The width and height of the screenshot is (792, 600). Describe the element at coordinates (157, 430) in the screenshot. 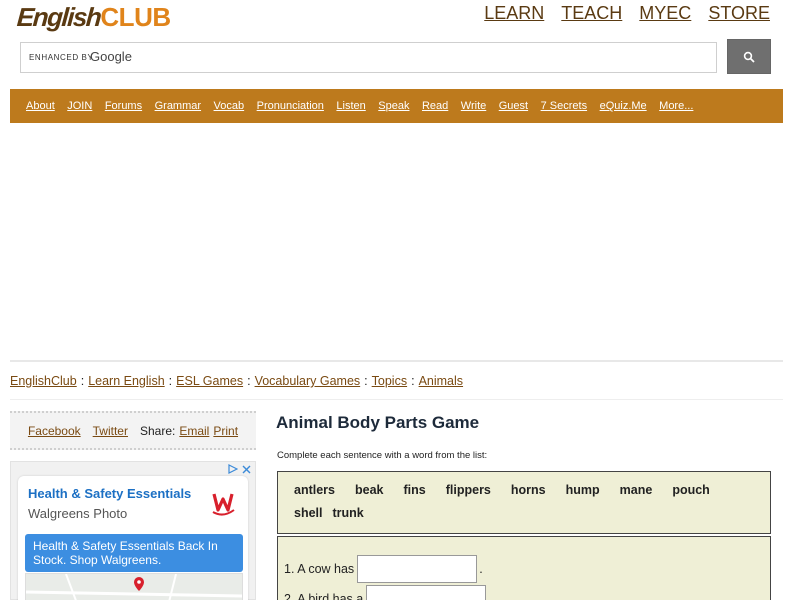

I see `share-label: Share:` at that location.